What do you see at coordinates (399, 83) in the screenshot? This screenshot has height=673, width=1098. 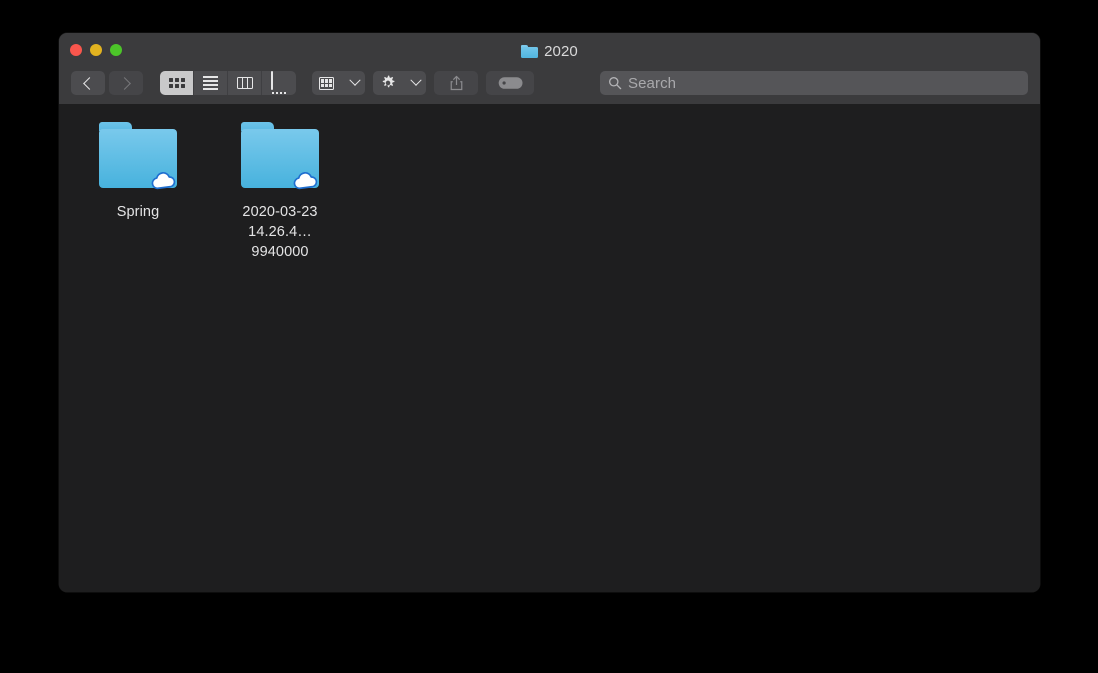 I see `action-menu-button` at bounding box center [399, 83].